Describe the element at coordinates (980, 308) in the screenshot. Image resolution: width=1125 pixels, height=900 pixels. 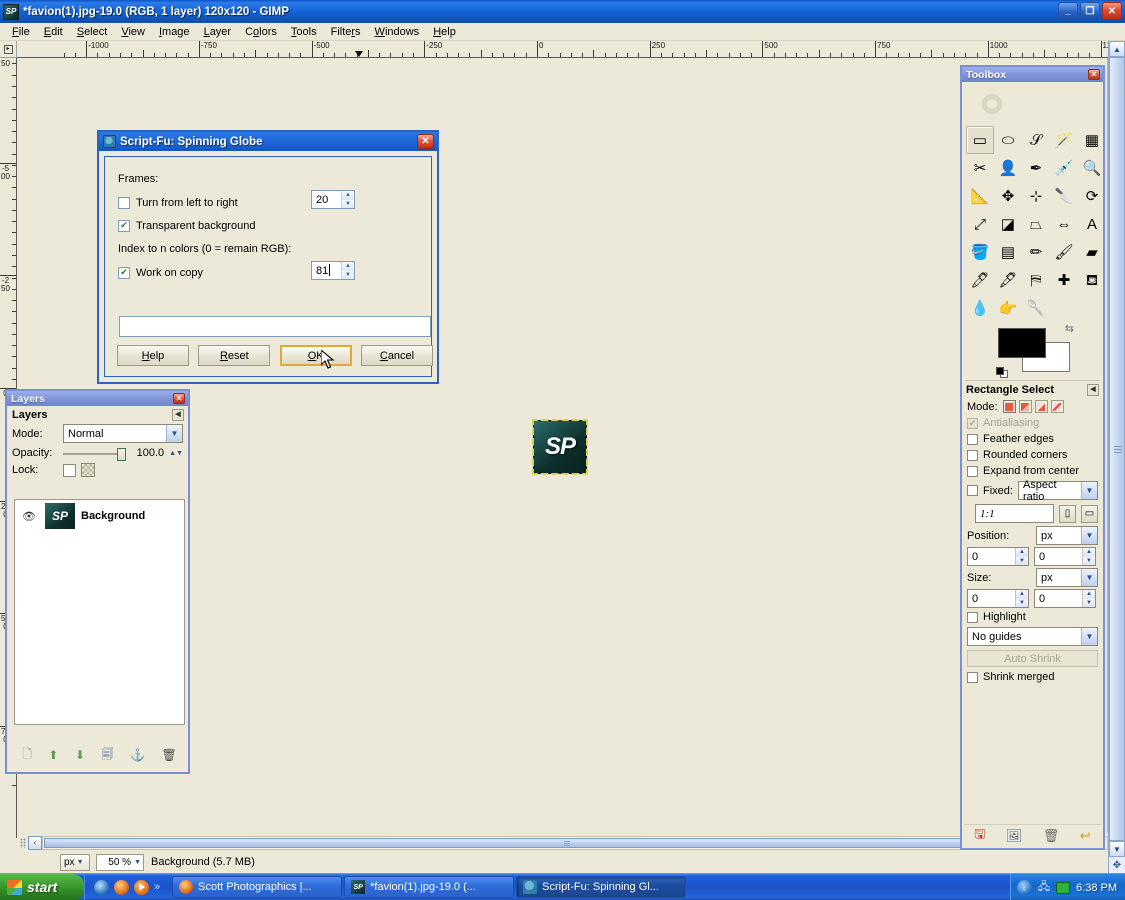
I see `blur-sharpen-tool: 💧` at that location.